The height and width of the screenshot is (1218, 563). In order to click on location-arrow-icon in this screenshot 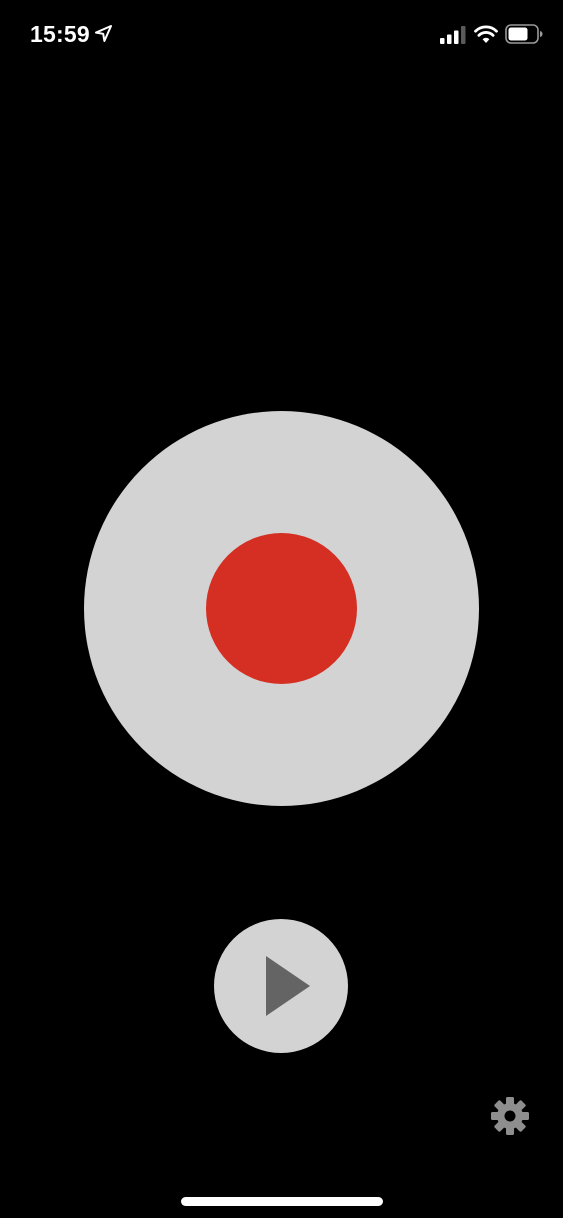, I will do `click(103, 33)`.